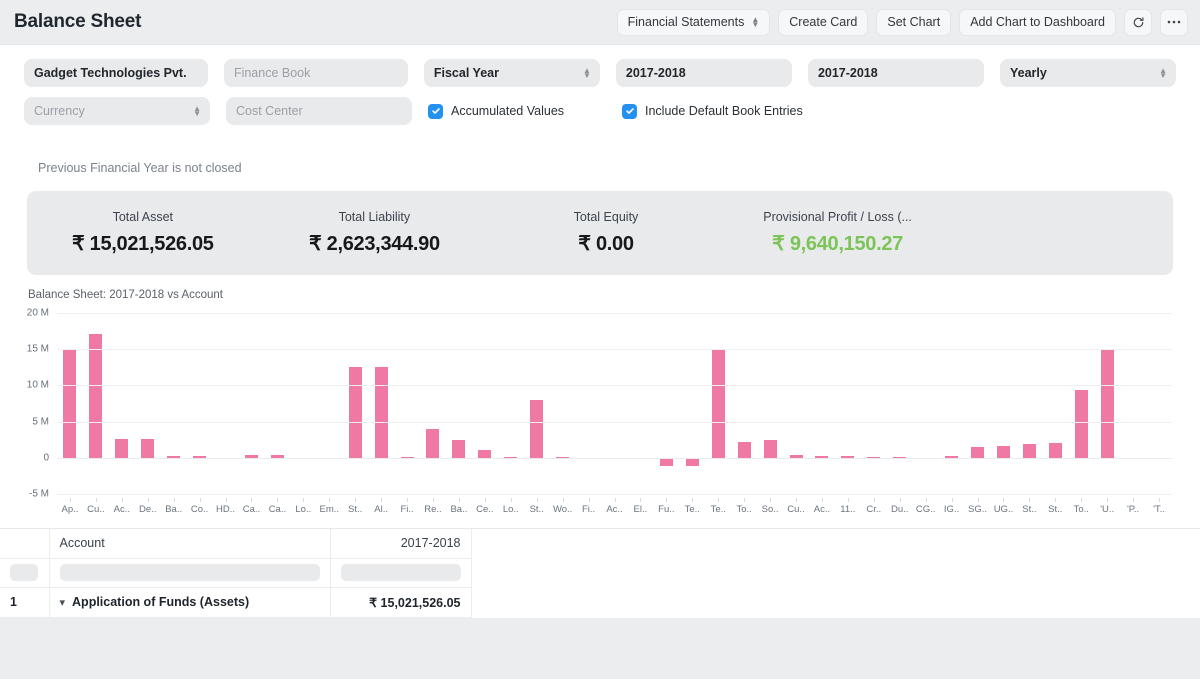 The width and height of the screenshot is (1200, 679). I want to click on summary-item-total-liability: Total Liability ₹ 2,623,344.90, so click(375, 233).